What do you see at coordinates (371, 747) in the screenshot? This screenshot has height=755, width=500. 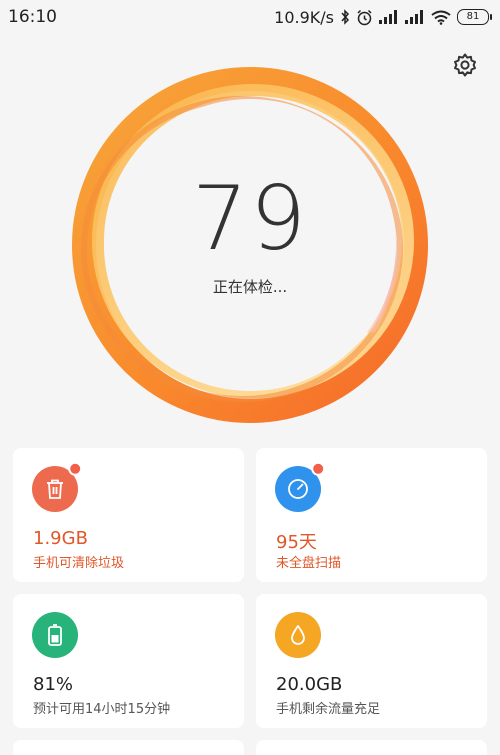 I see `next-card-right` at bounding box center [371, 747].